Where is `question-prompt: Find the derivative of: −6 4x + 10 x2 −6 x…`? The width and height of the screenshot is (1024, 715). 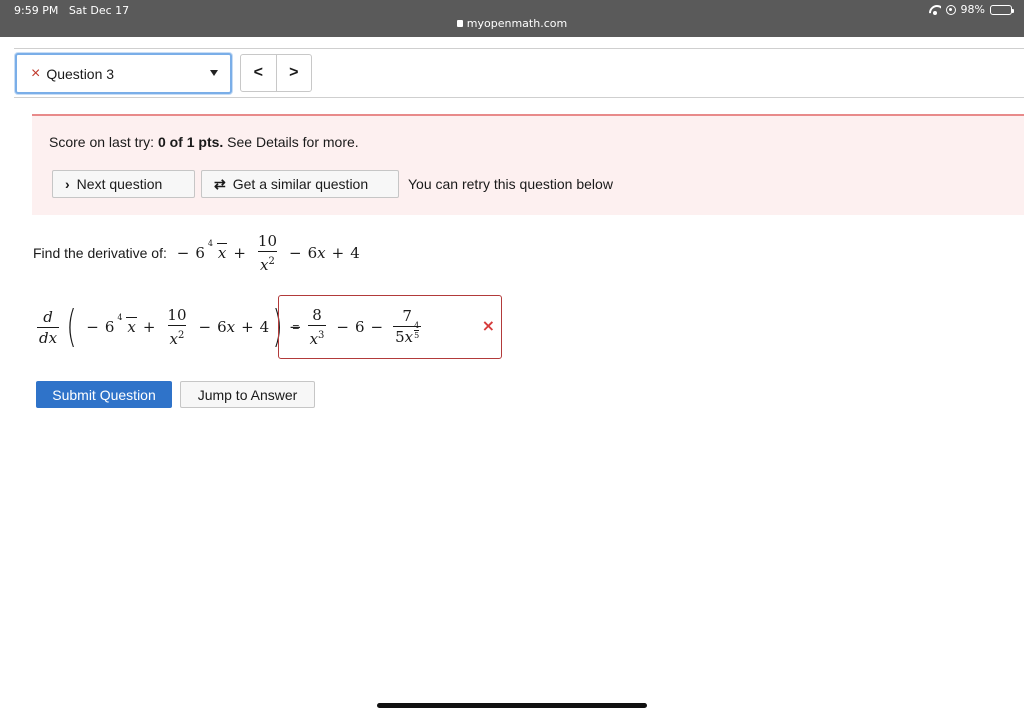
question-prompt: Find the derivative of: −6 4x + 10 x2 −6 x… is located at coordinates (196, 253).